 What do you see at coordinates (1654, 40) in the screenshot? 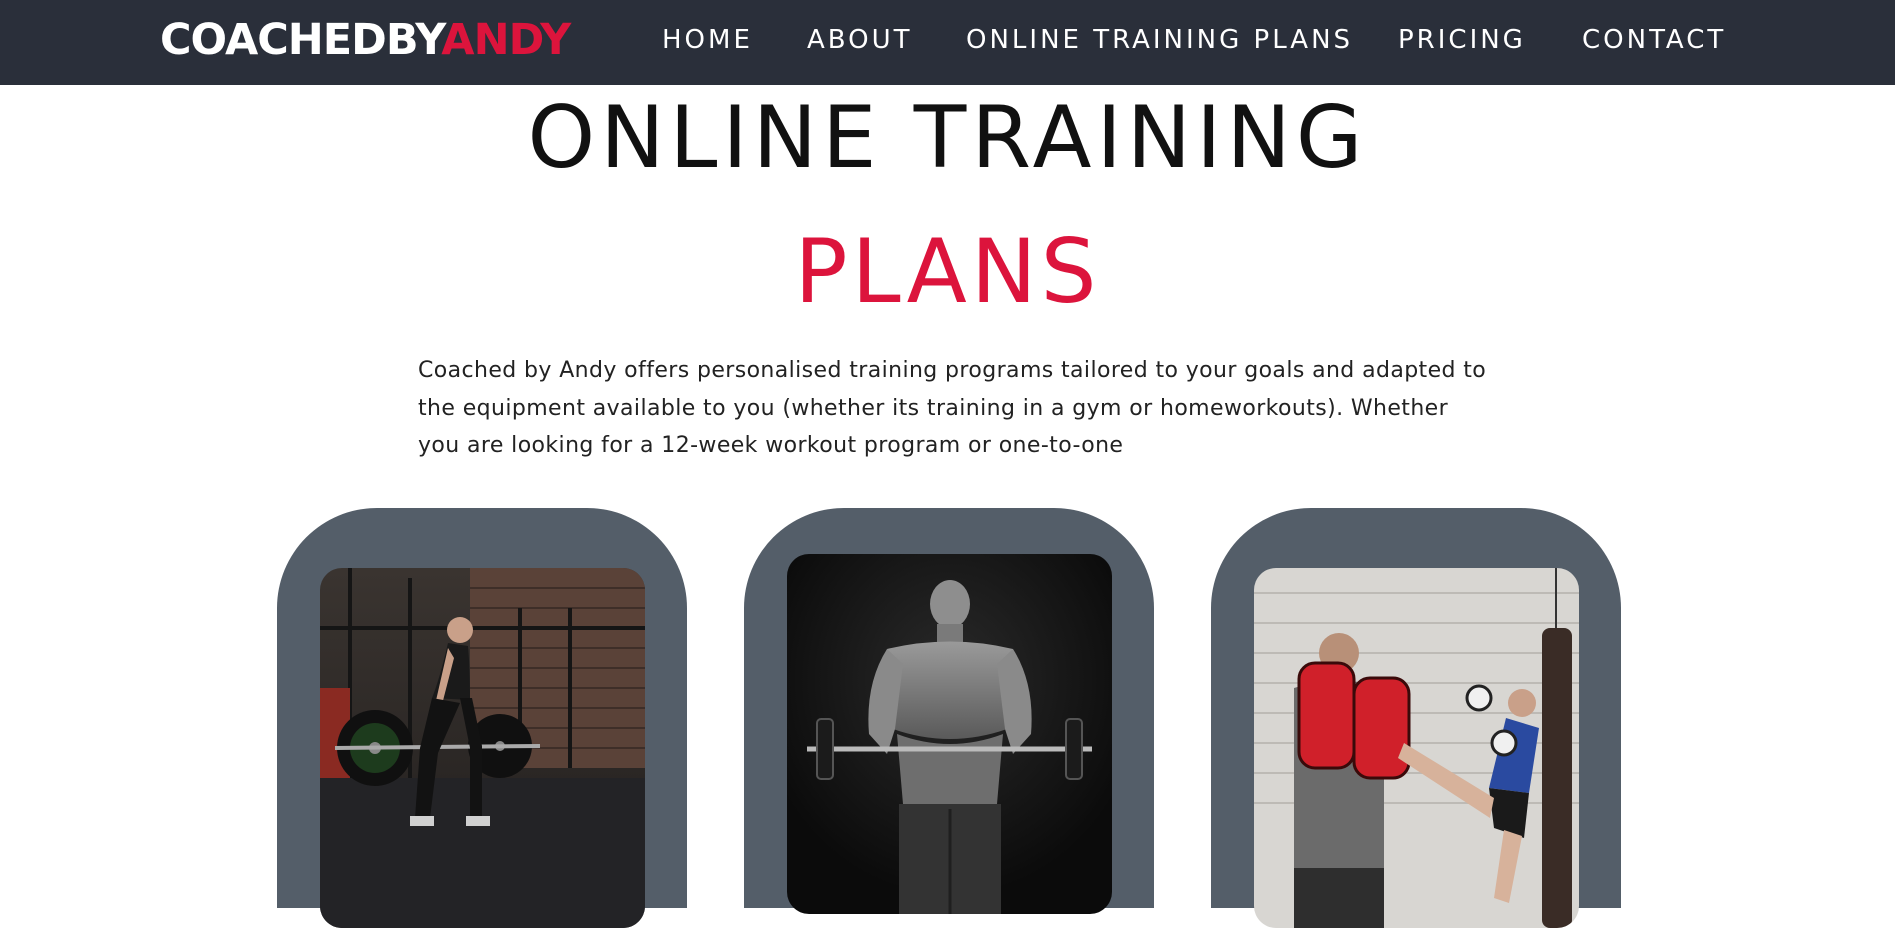
I see `nav-contact-link: CONTACT` at bounding box center [1654, 40].